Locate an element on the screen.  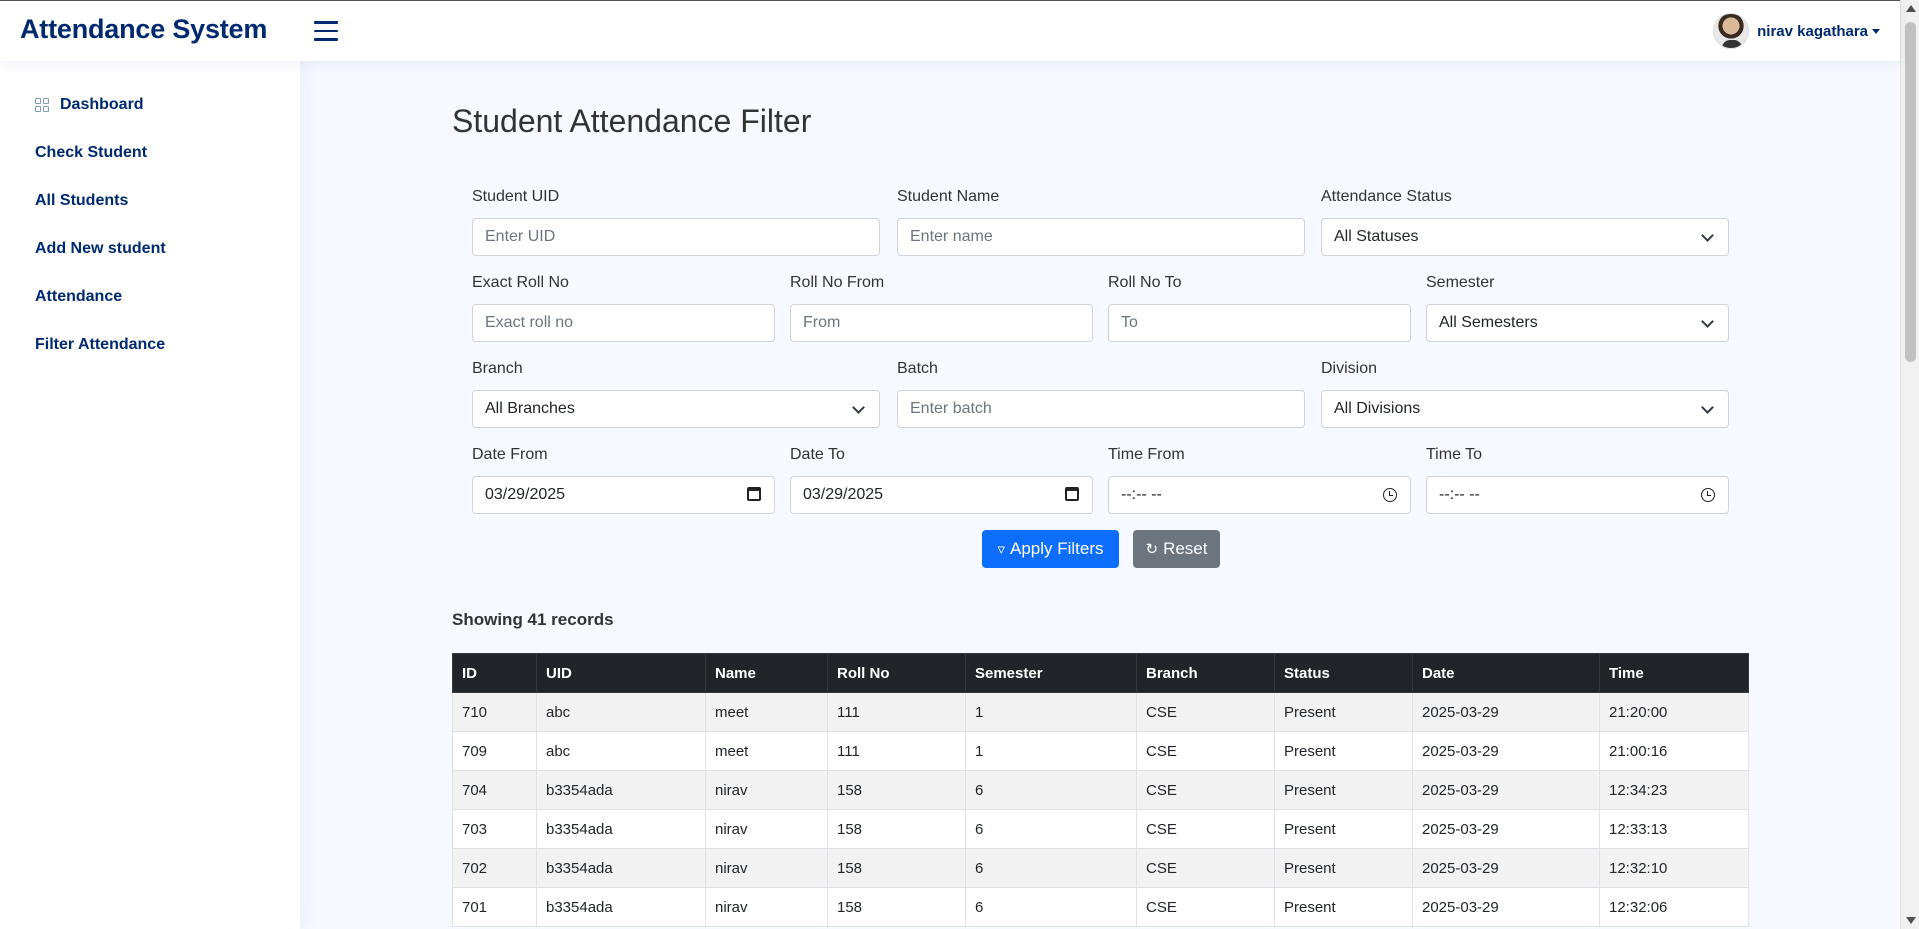
sidebar-item-label: Add New student is located at coordinates (100, 248).